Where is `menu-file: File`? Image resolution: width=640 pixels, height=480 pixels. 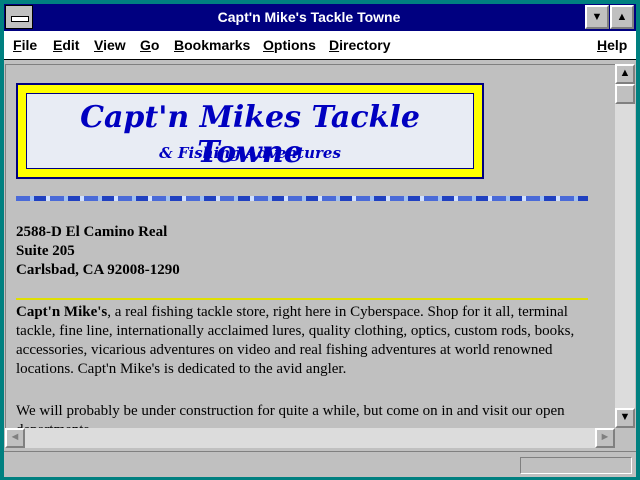 menu-file: File is located at coordinates (25, 45).